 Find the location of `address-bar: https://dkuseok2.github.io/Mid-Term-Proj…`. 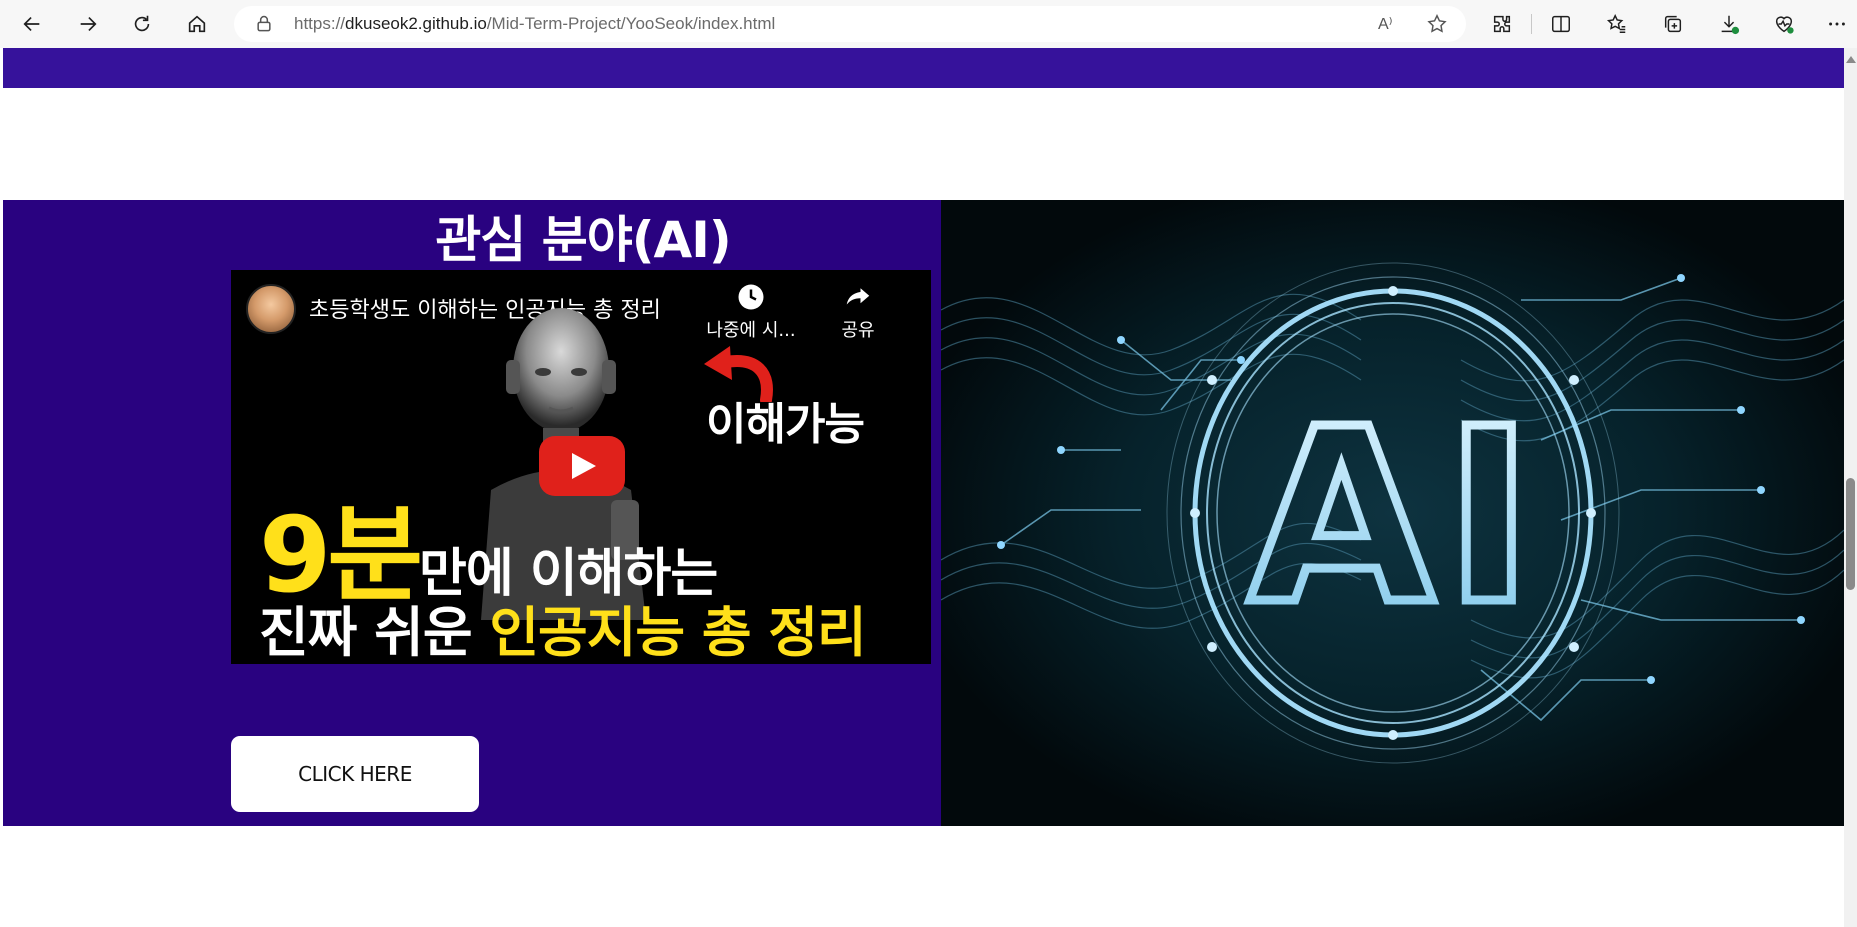

address-bar: https://dkuseok2.github.io/Mid-Term-Proj… is located at coordinates (850, 24).